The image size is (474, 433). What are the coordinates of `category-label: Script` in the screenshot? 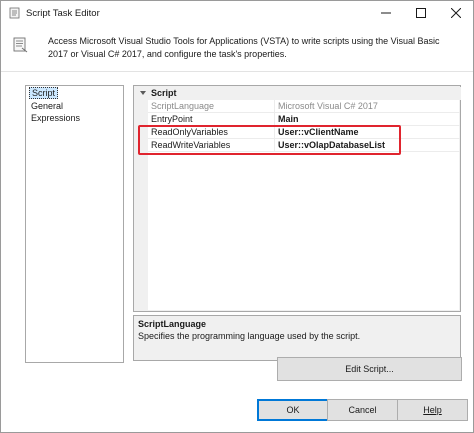 It's located at (164, 93).